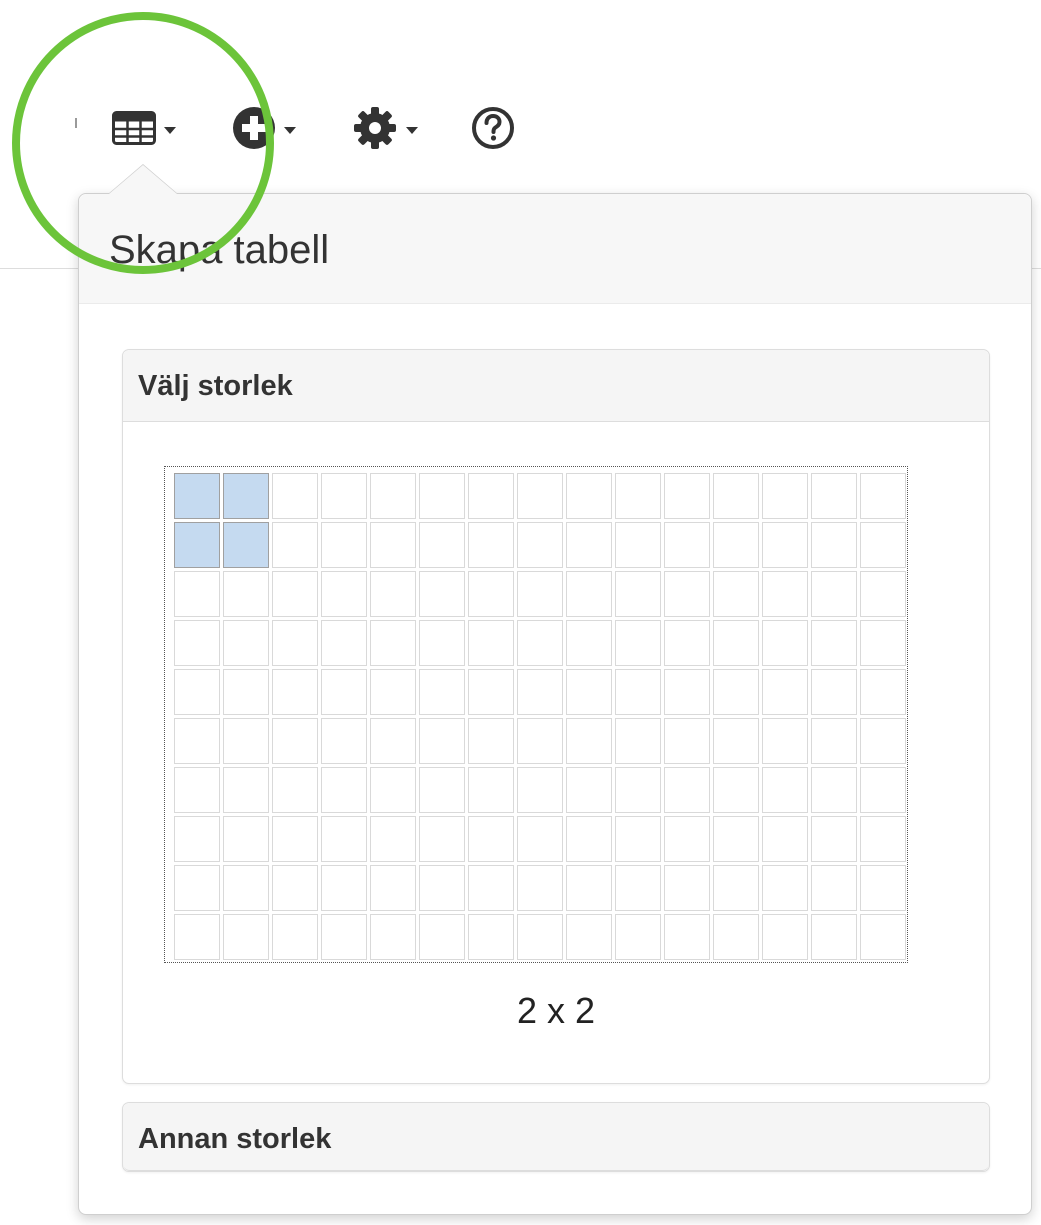  I want to click on settings-dropdown-button, so click(385, 130).